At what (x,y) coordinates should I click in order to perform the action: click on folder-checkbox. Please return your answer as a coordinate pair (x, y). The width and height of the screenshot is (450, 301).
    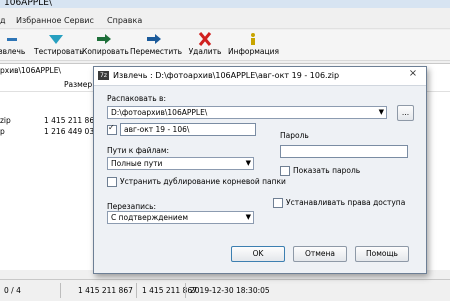
    Looking at the image, I should click on (112, 129).